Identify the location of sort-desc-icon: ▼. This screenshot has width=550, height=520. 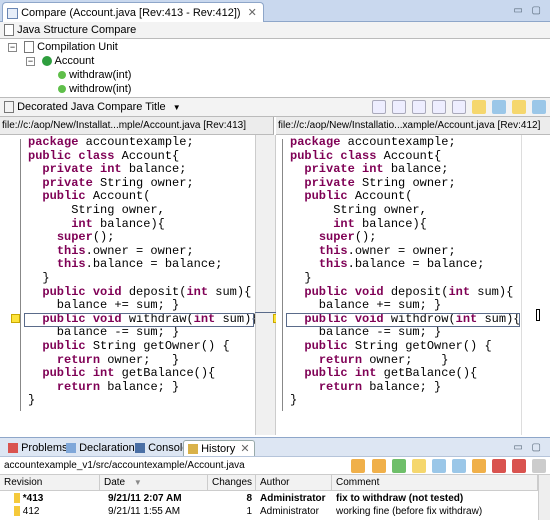
(137, 482).